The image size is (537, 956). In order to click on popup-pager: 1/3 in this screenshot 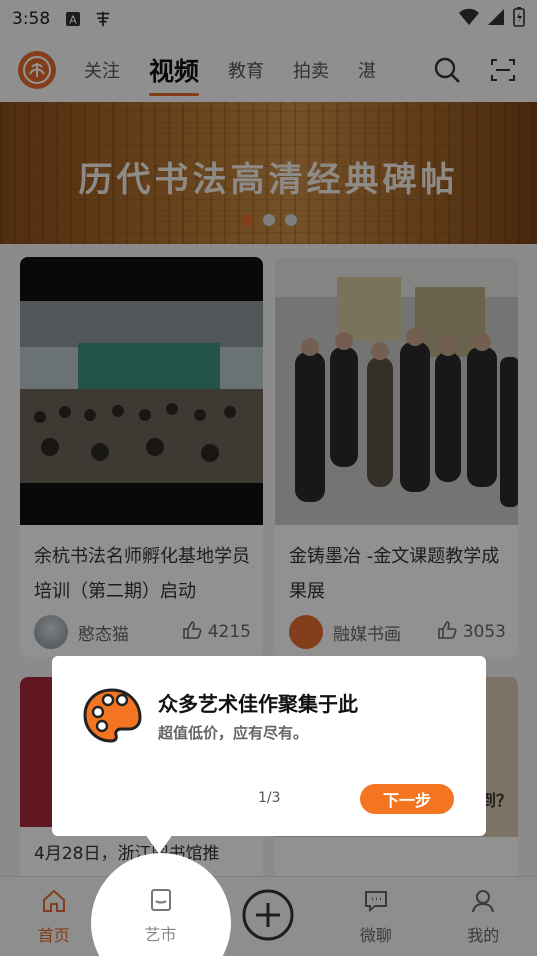, I will do `click(269, 798)`.